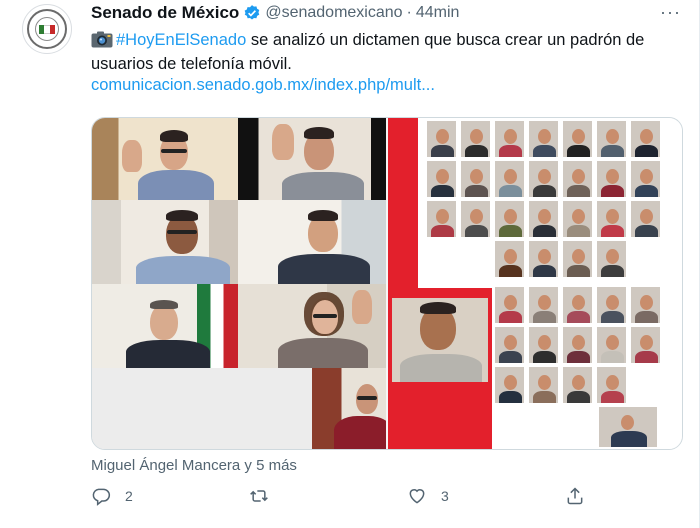 The image size is (700, 528). Describe the element at coordinates (403, 203) in the screenshot. I see `decor-red` at that location.